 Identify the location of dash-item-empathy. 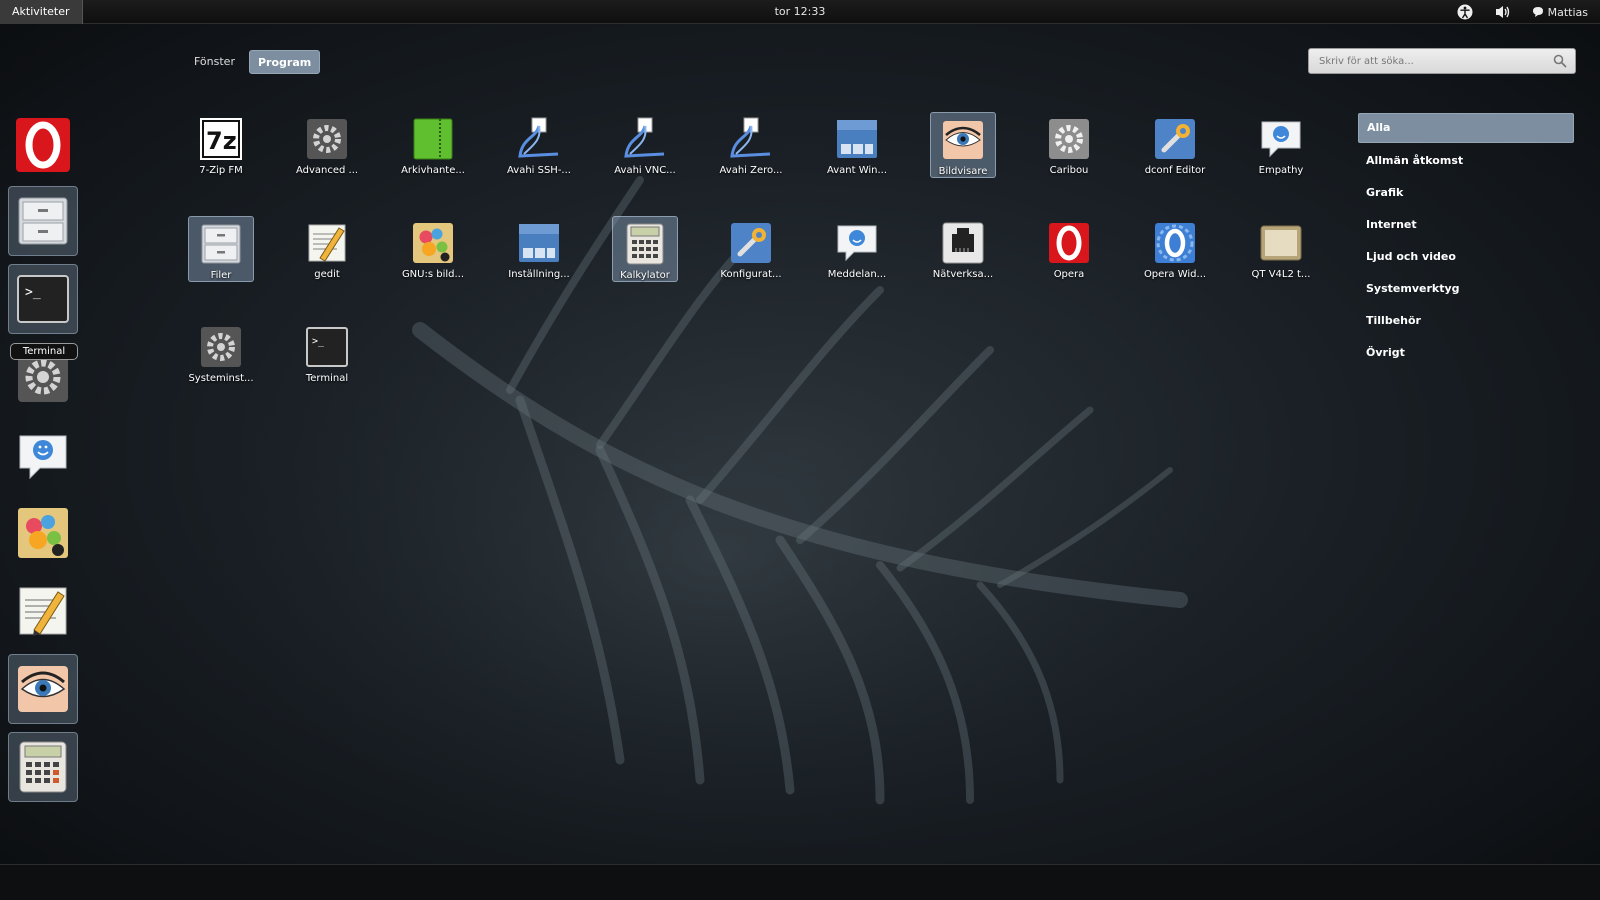
(43, 455).